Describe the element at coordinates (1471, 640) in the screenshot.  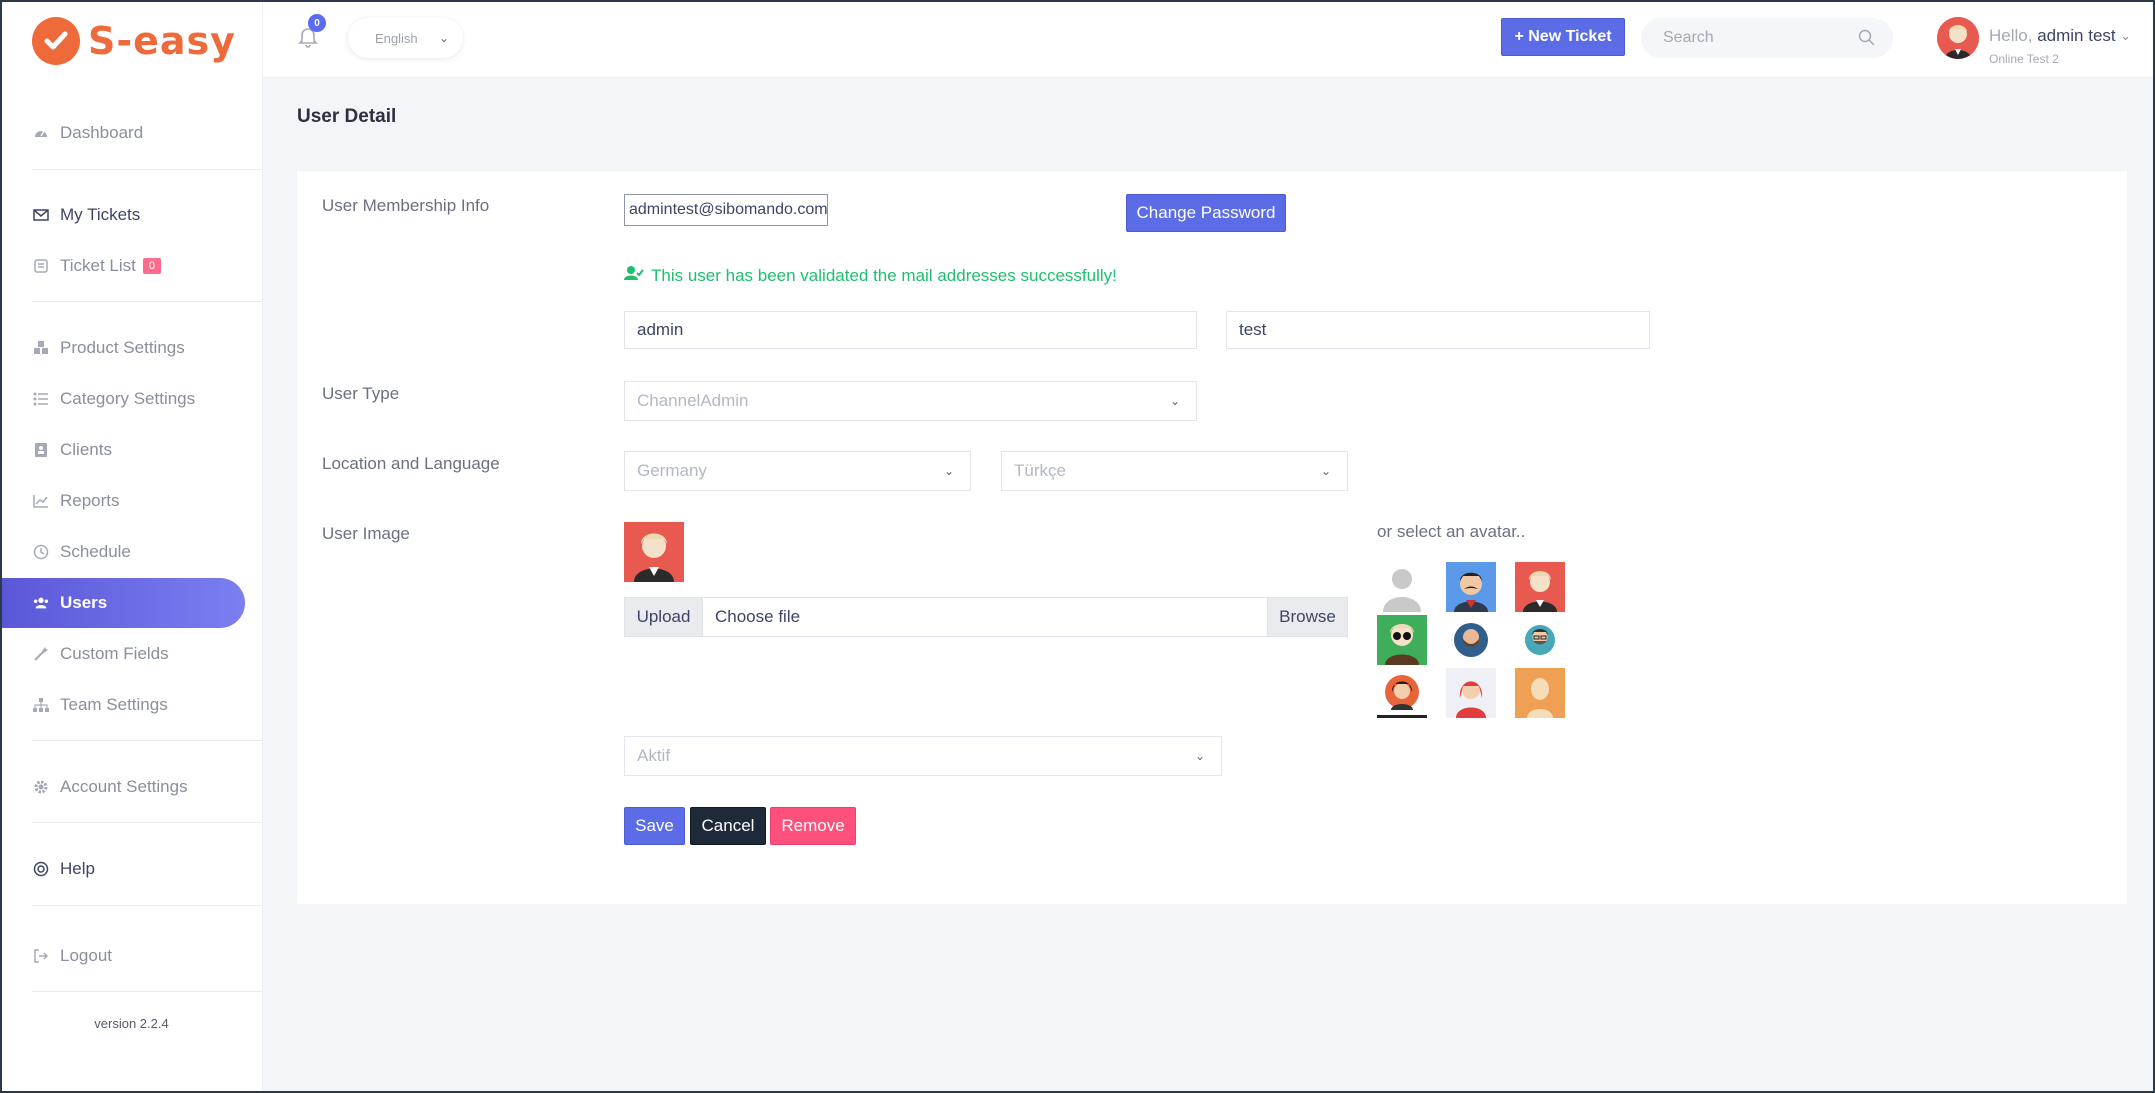
I see `avatar-option-bald-beard` at that location.